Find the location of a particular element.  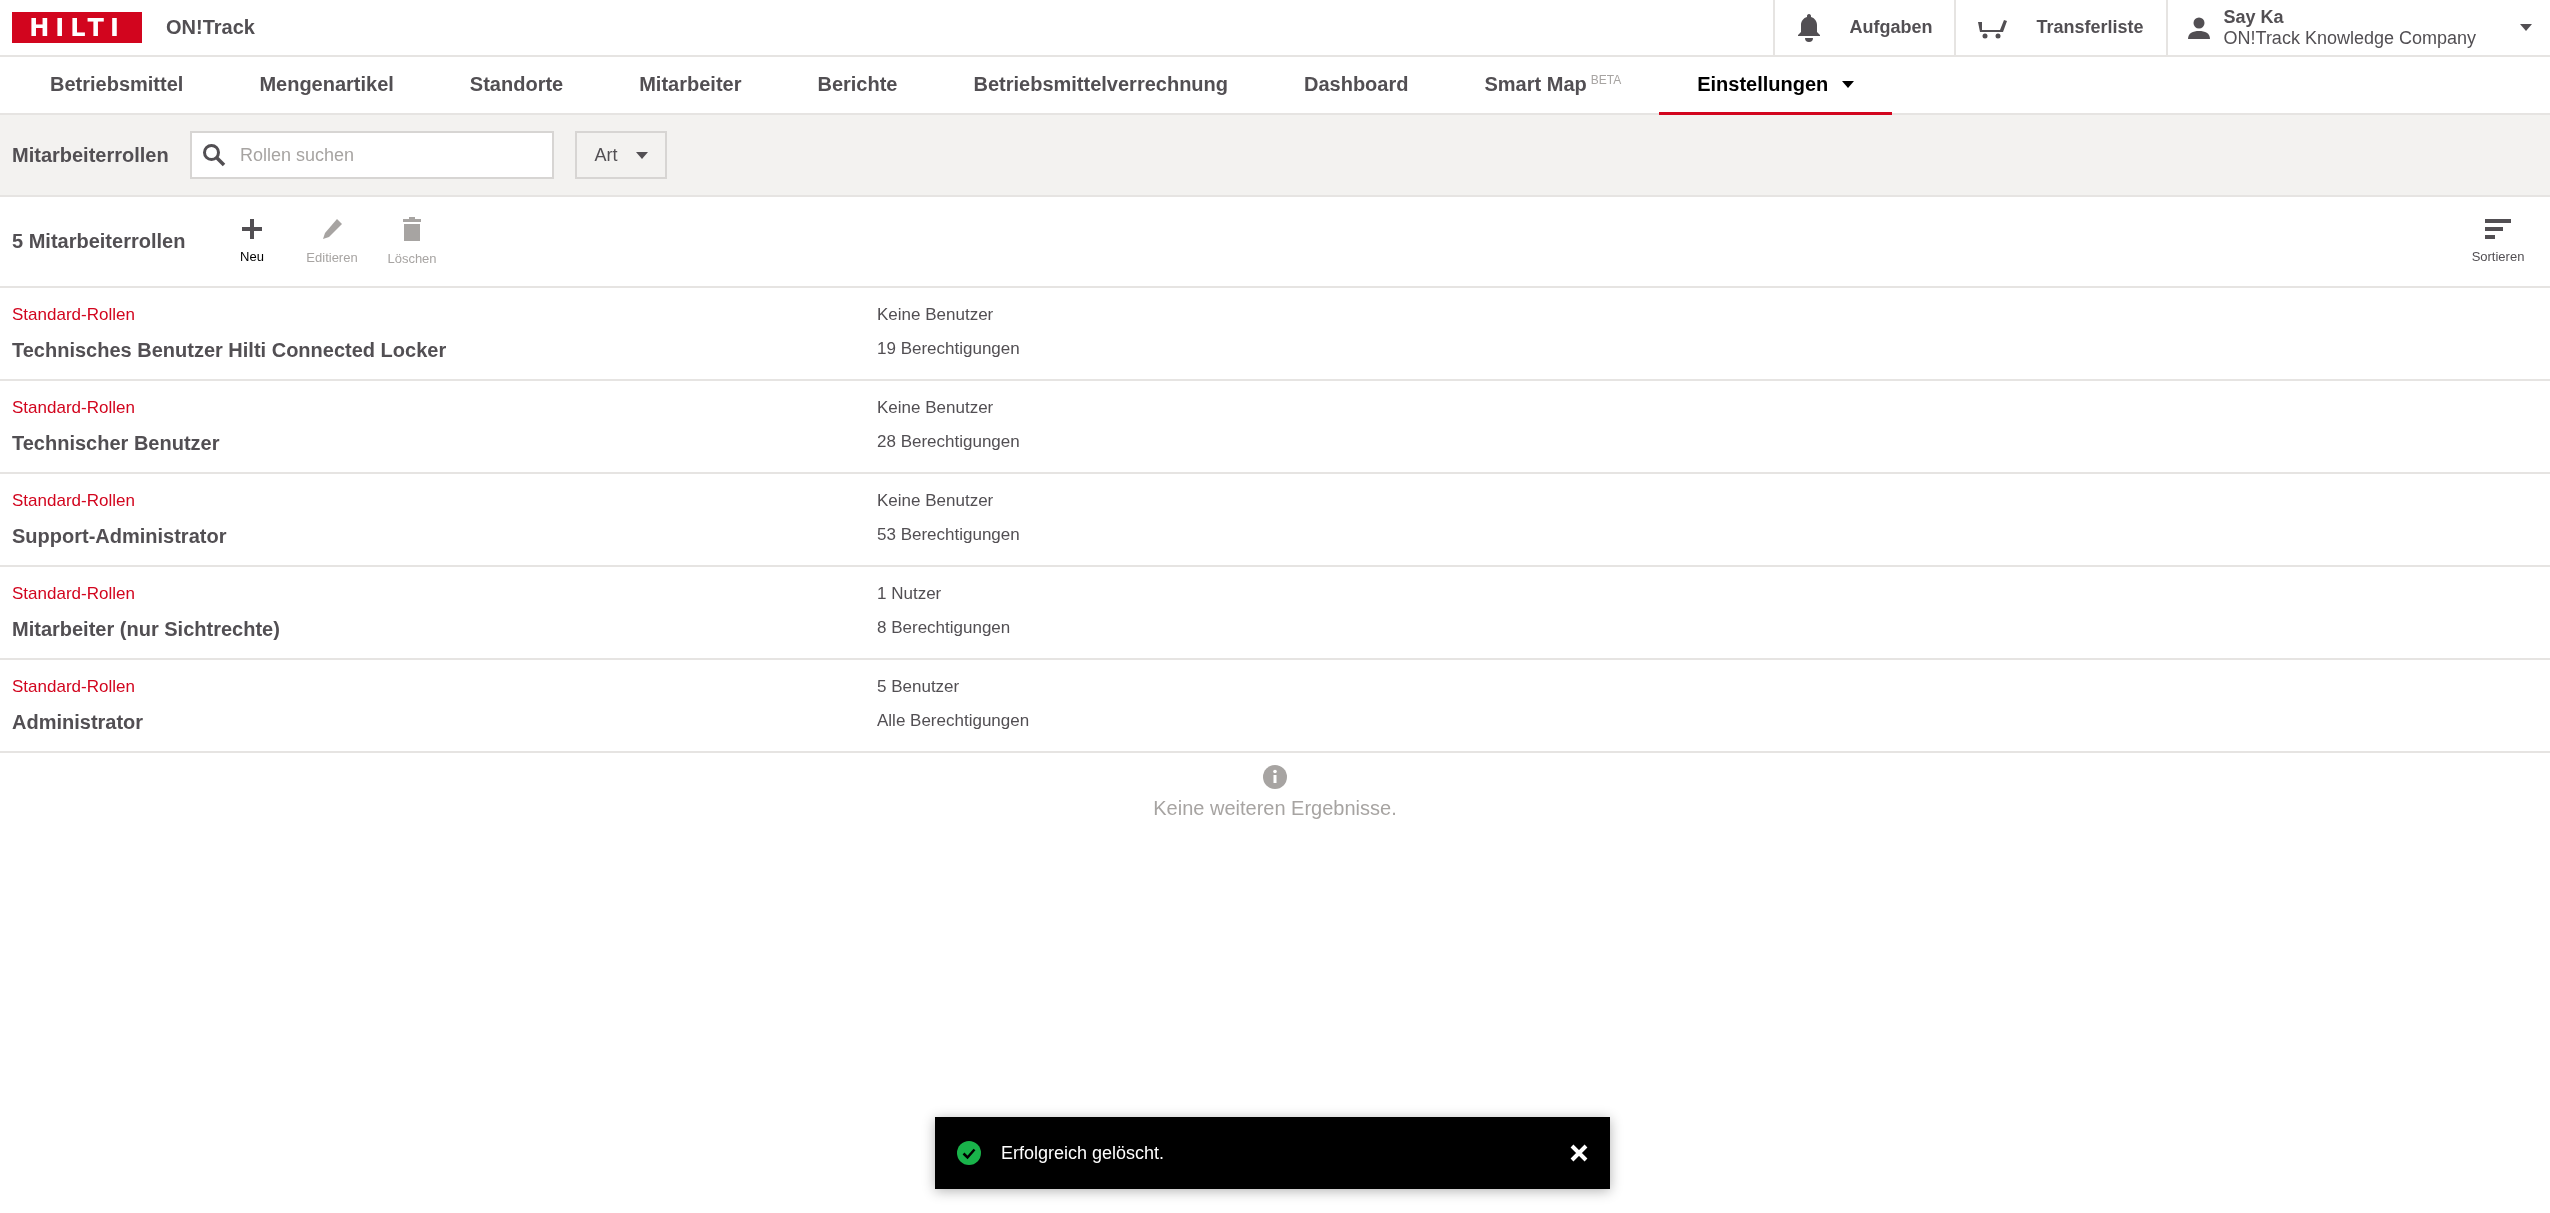

close-icon is located at coordinates (1579, 1153).